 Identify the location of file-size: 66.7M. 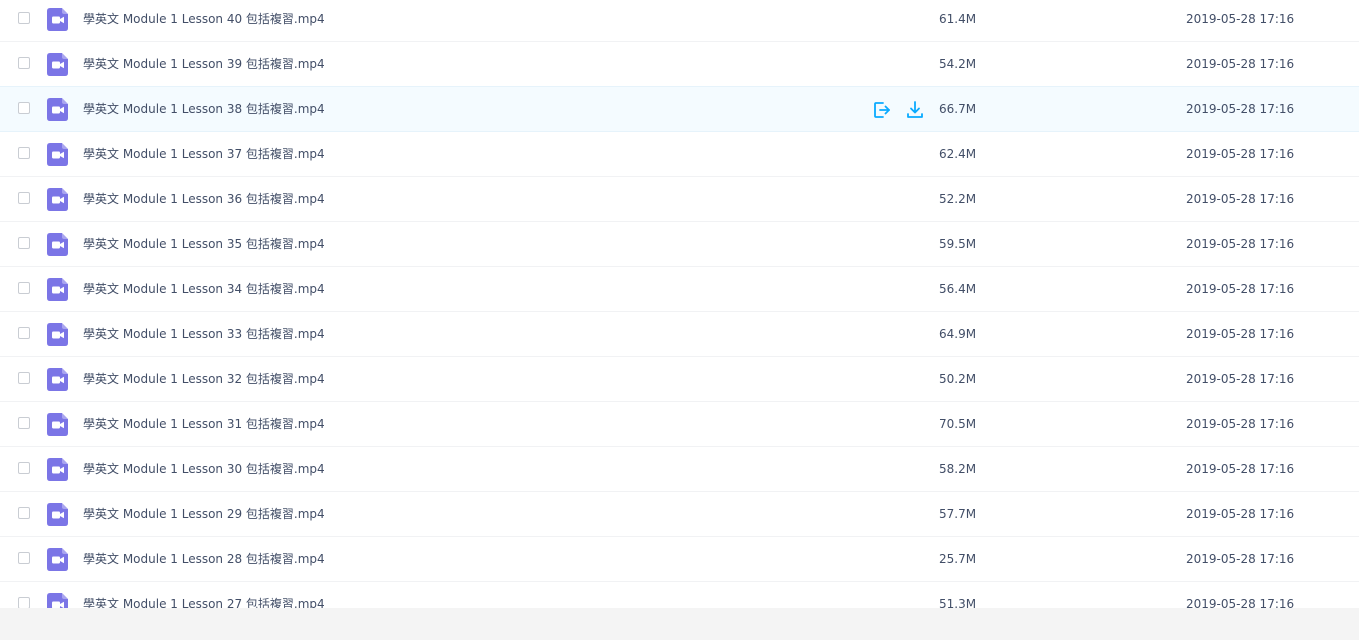
(958, 109).